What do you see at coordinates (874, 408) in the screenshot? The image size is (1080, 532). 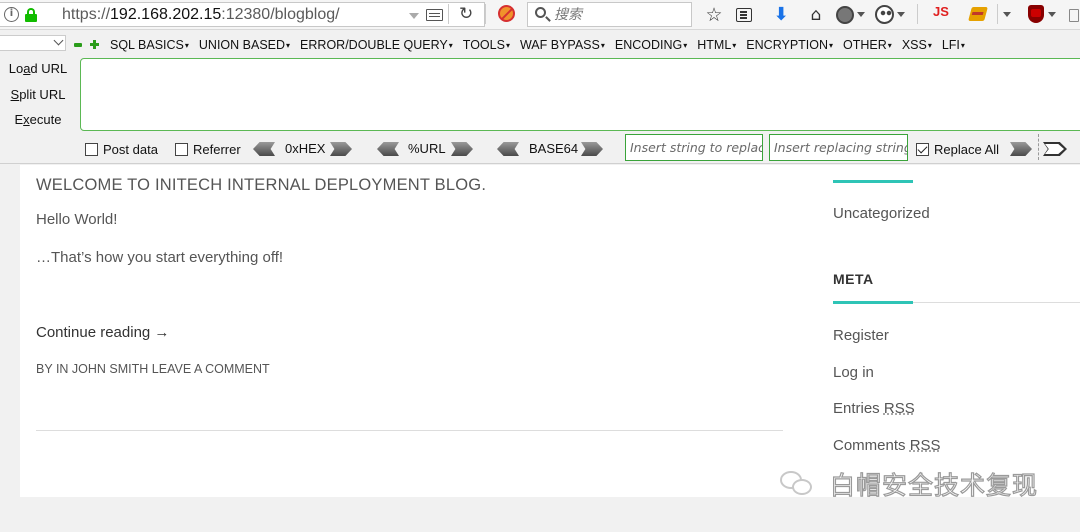 I see `entries-rss-link: Entries RSS` at bounding box center [874, 408].